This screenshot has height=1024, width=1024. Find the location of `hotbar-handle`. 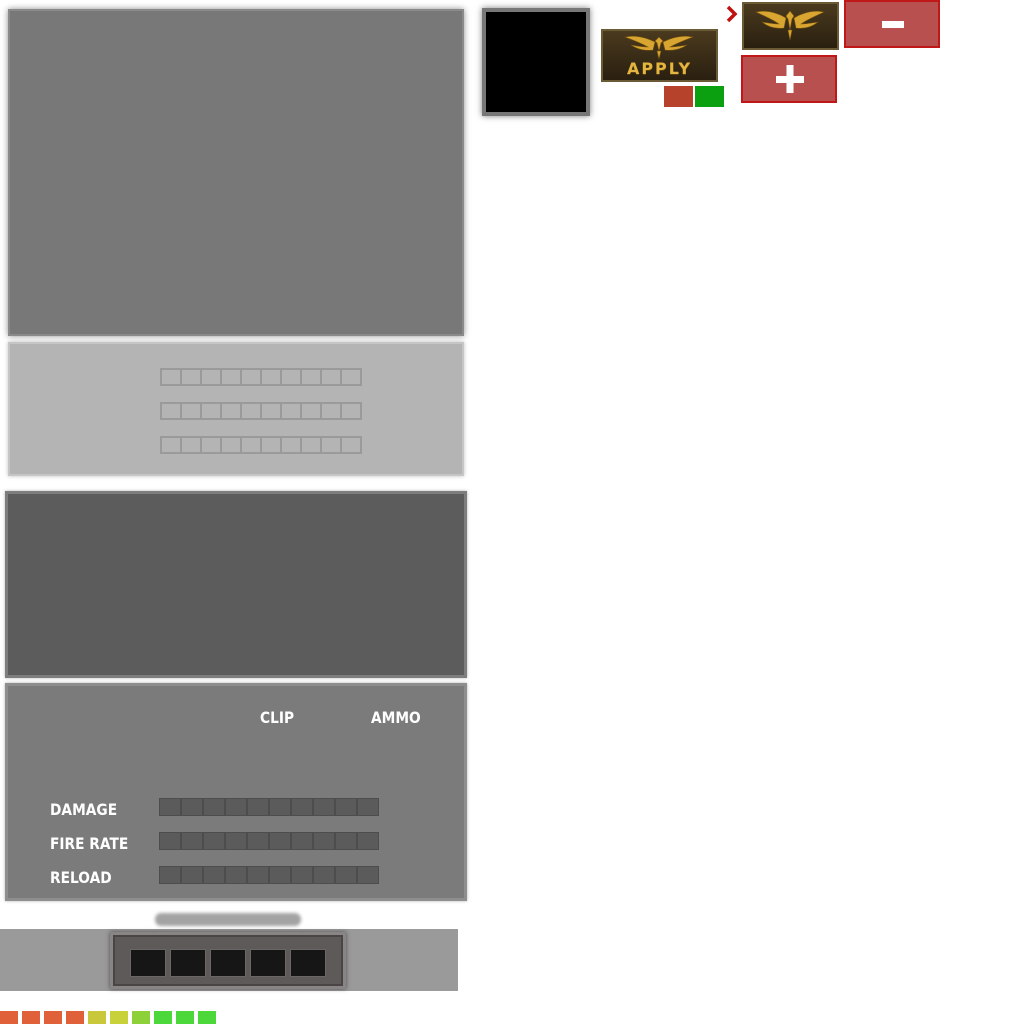

hotbar-handle is located at coordinates (228, 919).